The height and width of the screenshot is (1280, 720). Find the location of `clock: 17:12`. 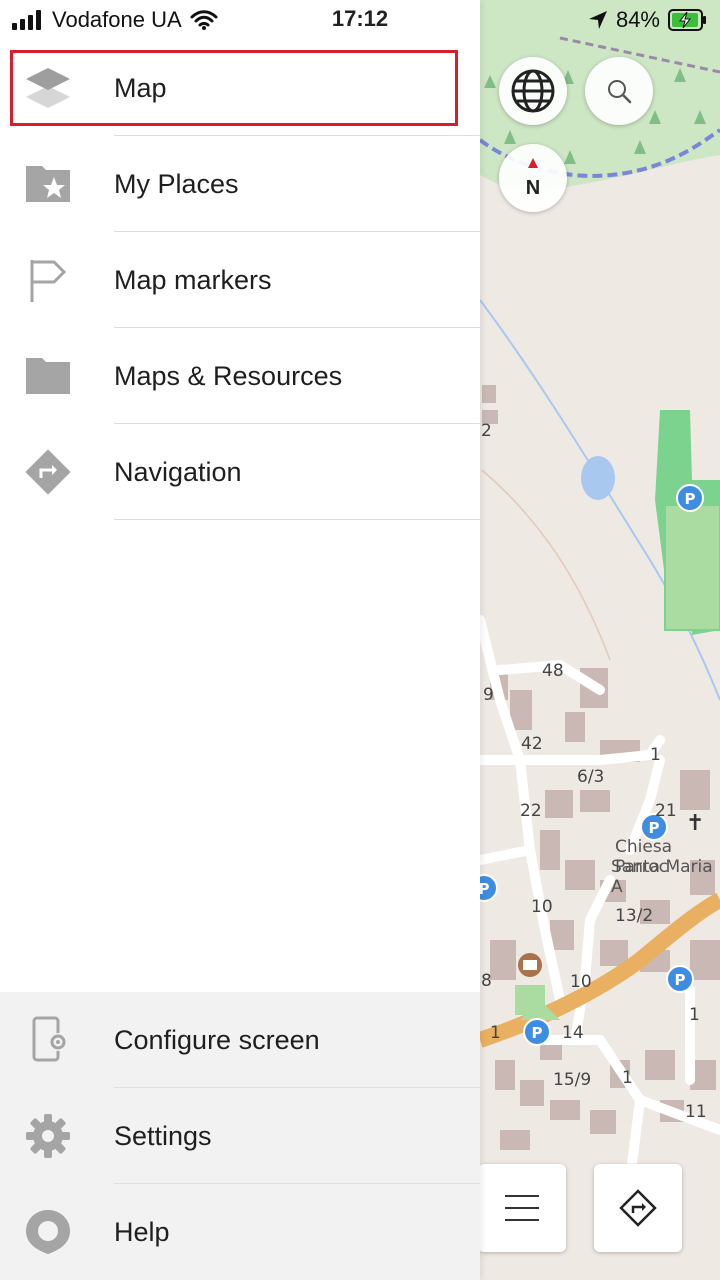

clock: 17:12 is located at coordinates (360, 18).